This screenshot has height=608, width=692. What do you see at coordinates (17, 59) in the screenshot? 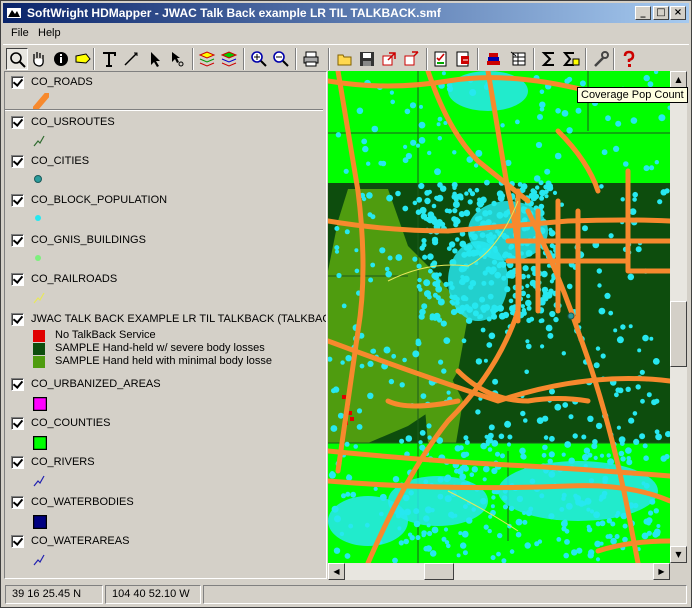
I see `zoom-select-tool-button` at bounding box center [17, 59].